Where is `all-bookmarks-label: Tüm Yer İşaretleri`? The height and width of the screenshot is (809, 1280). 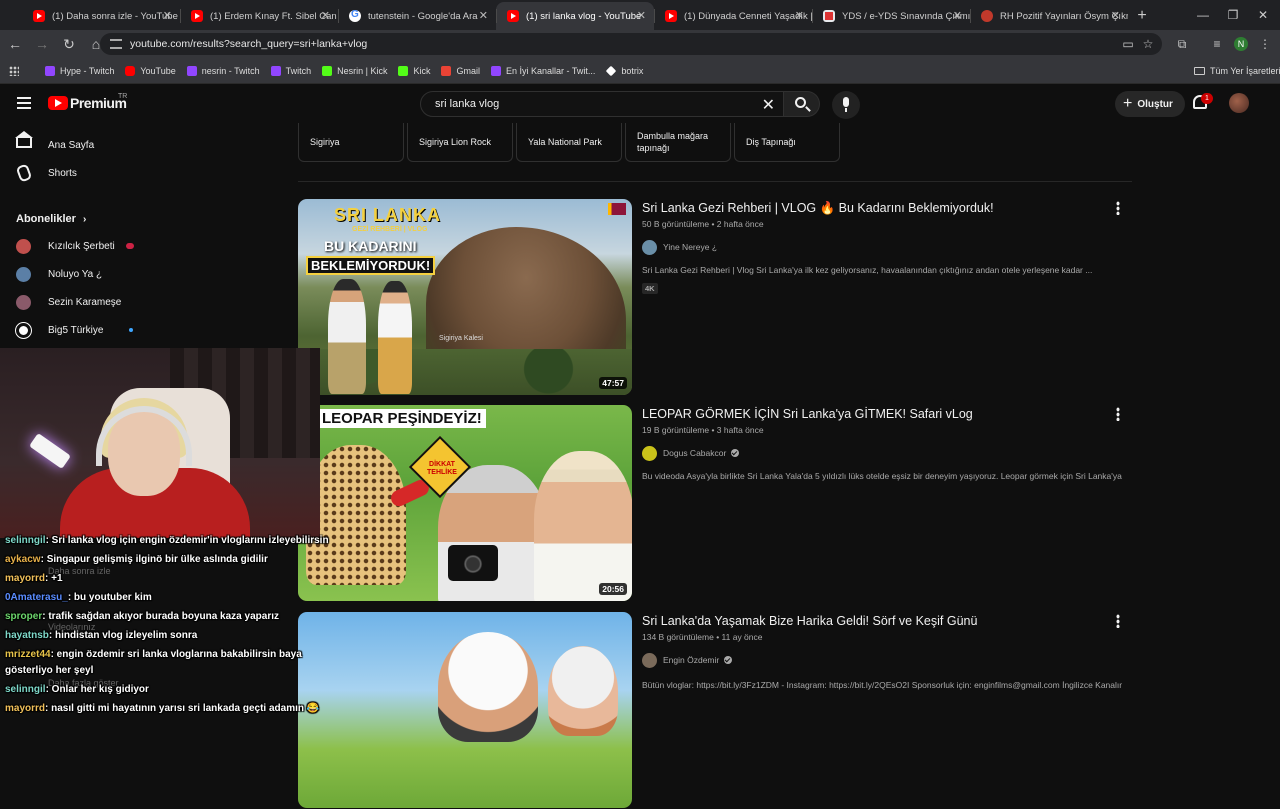 all-bookmarks-label: Tüm Yer İşaretleri is located at coordinates (1245, 70).